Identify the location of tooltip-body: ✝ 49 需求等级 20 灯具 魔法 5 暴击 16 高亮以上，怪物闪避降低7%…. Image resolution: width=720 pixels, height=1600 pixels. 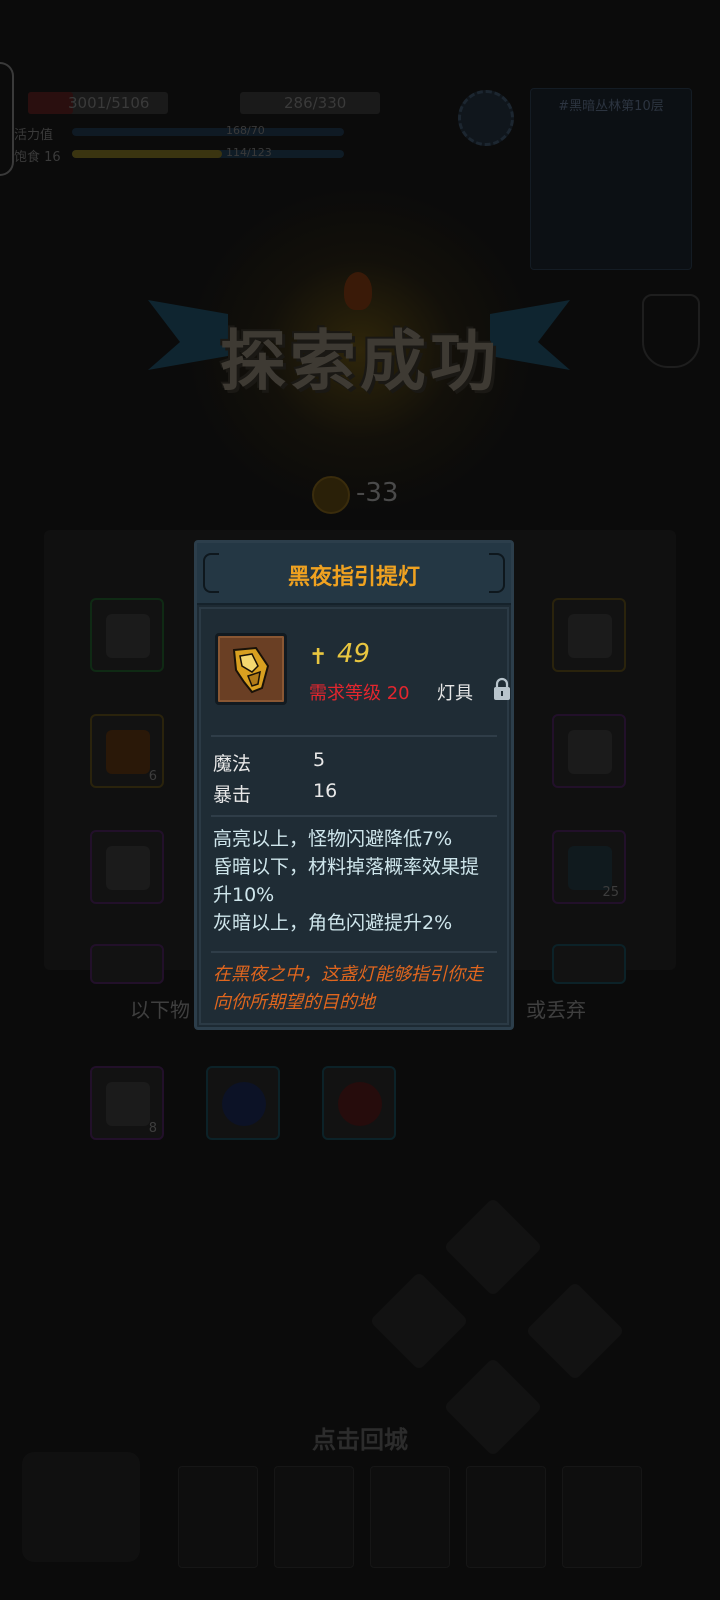
(355, 816).